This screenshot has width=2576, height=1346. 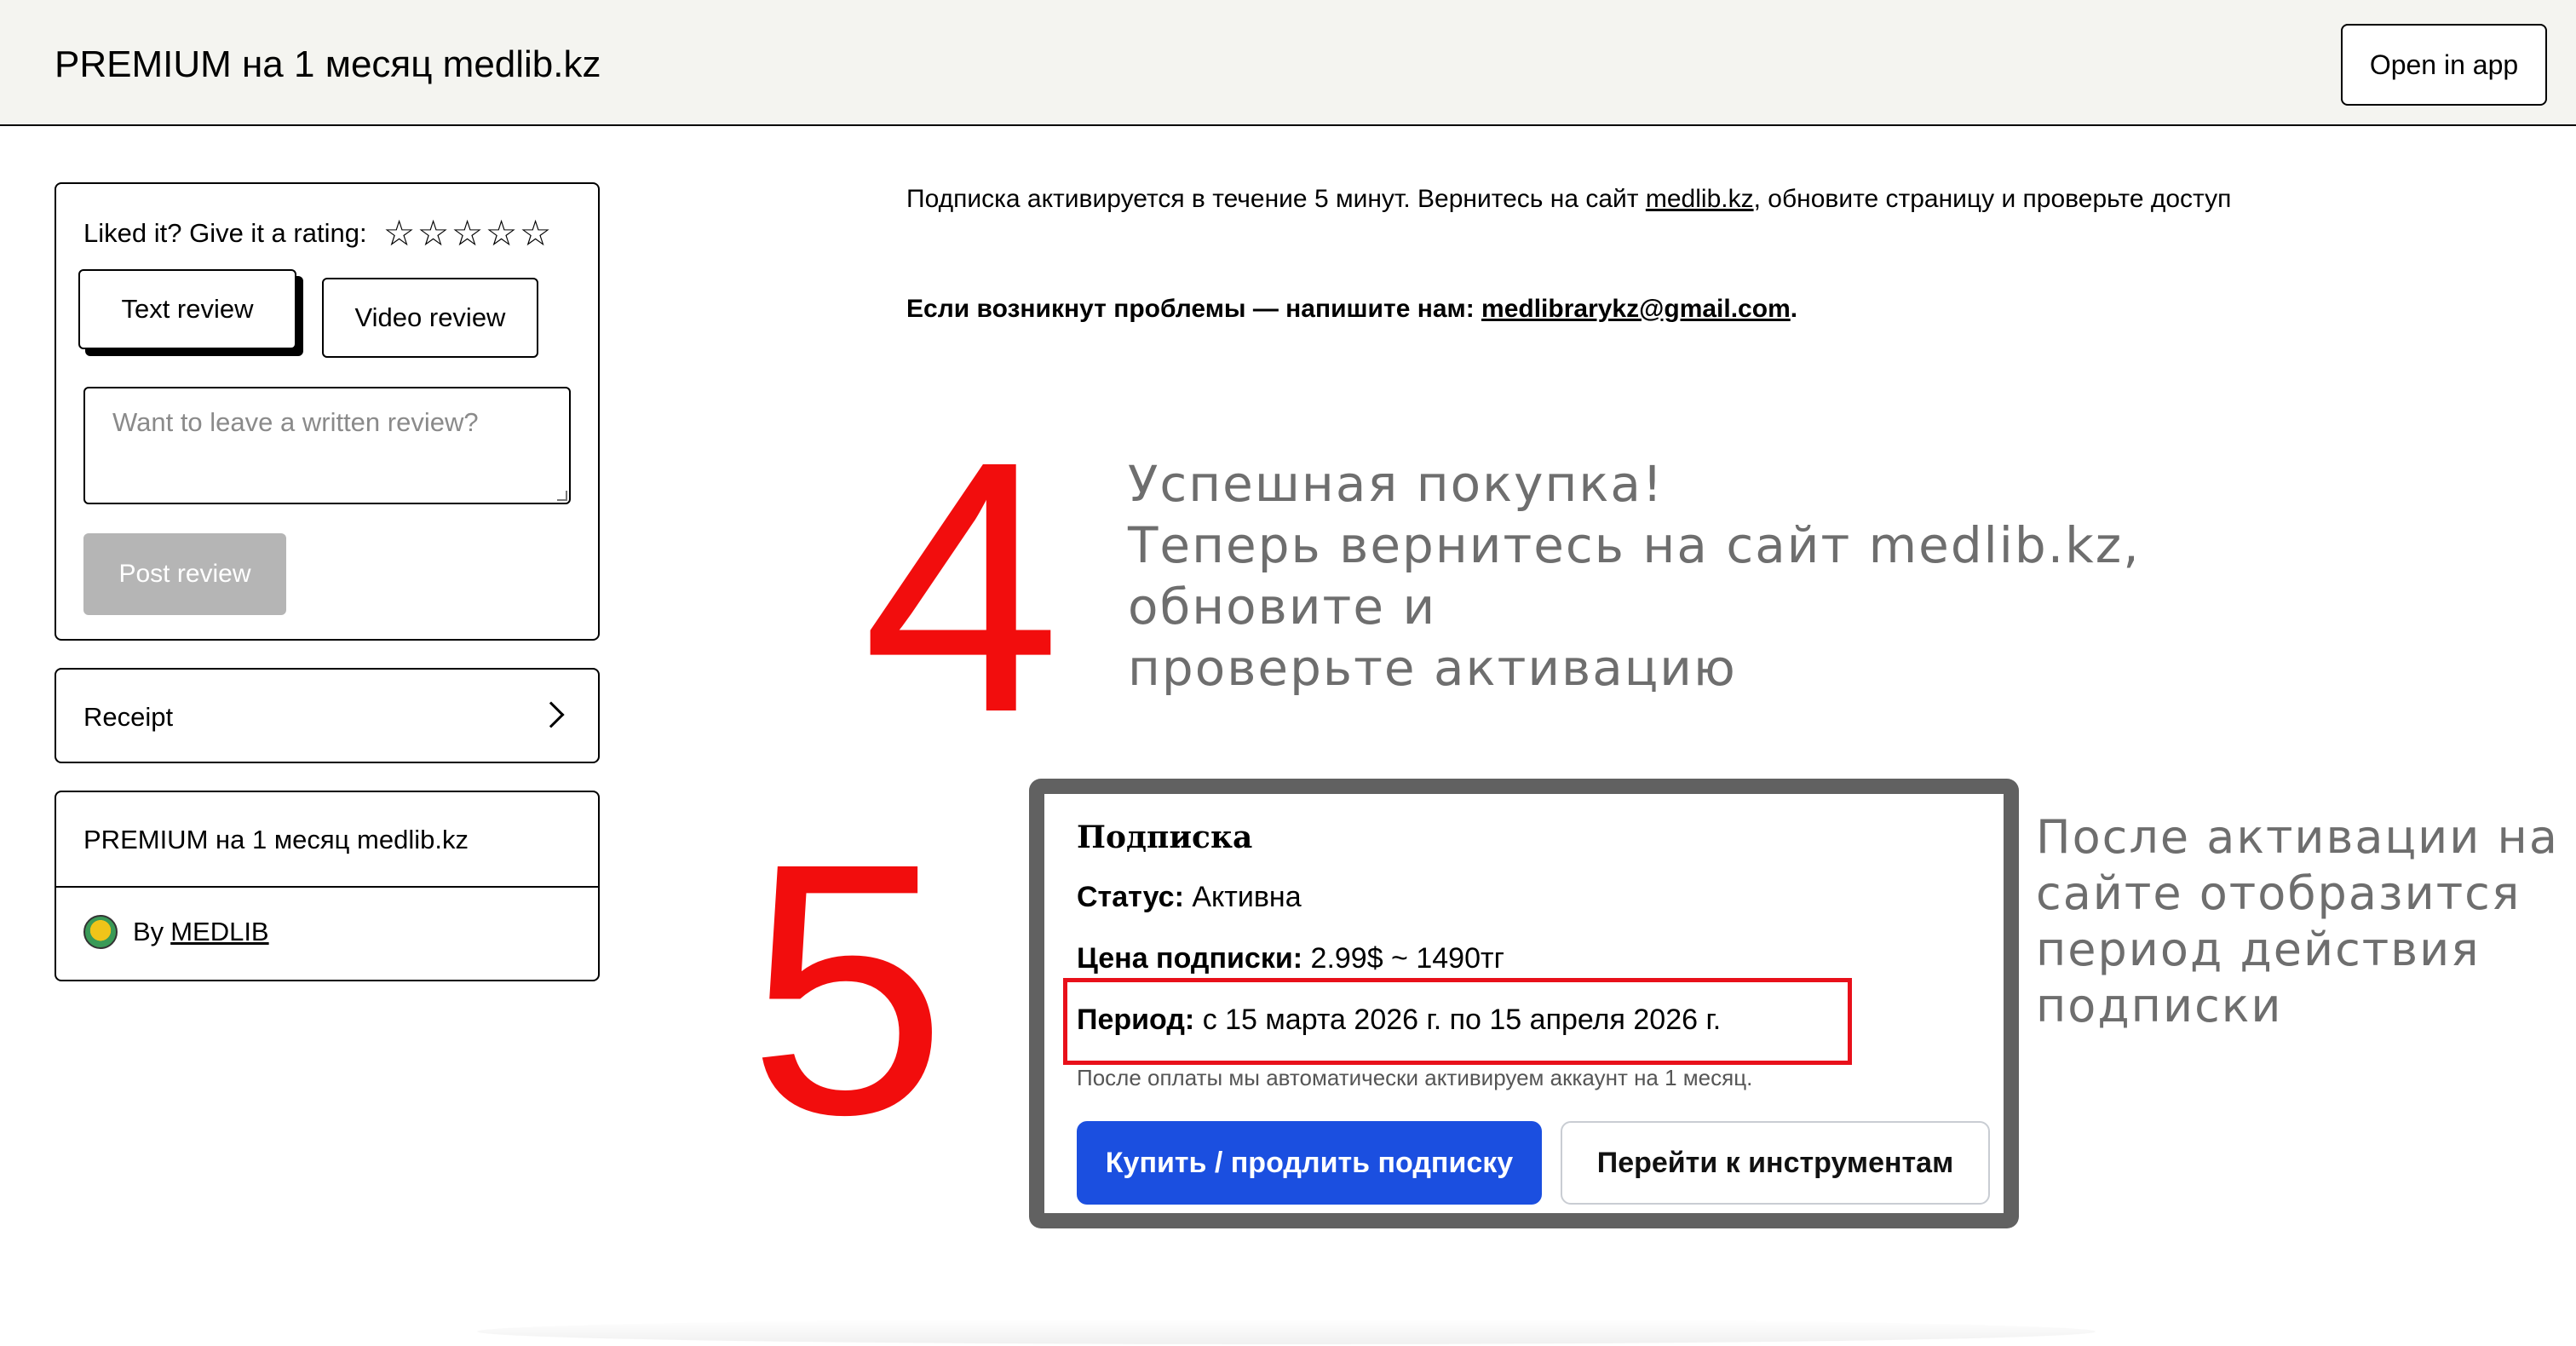 What do you see at coordinates (2444, 65) in the screenshot?
I see `open-in-app-button: Open in app` at bounding box center [2444, 65].